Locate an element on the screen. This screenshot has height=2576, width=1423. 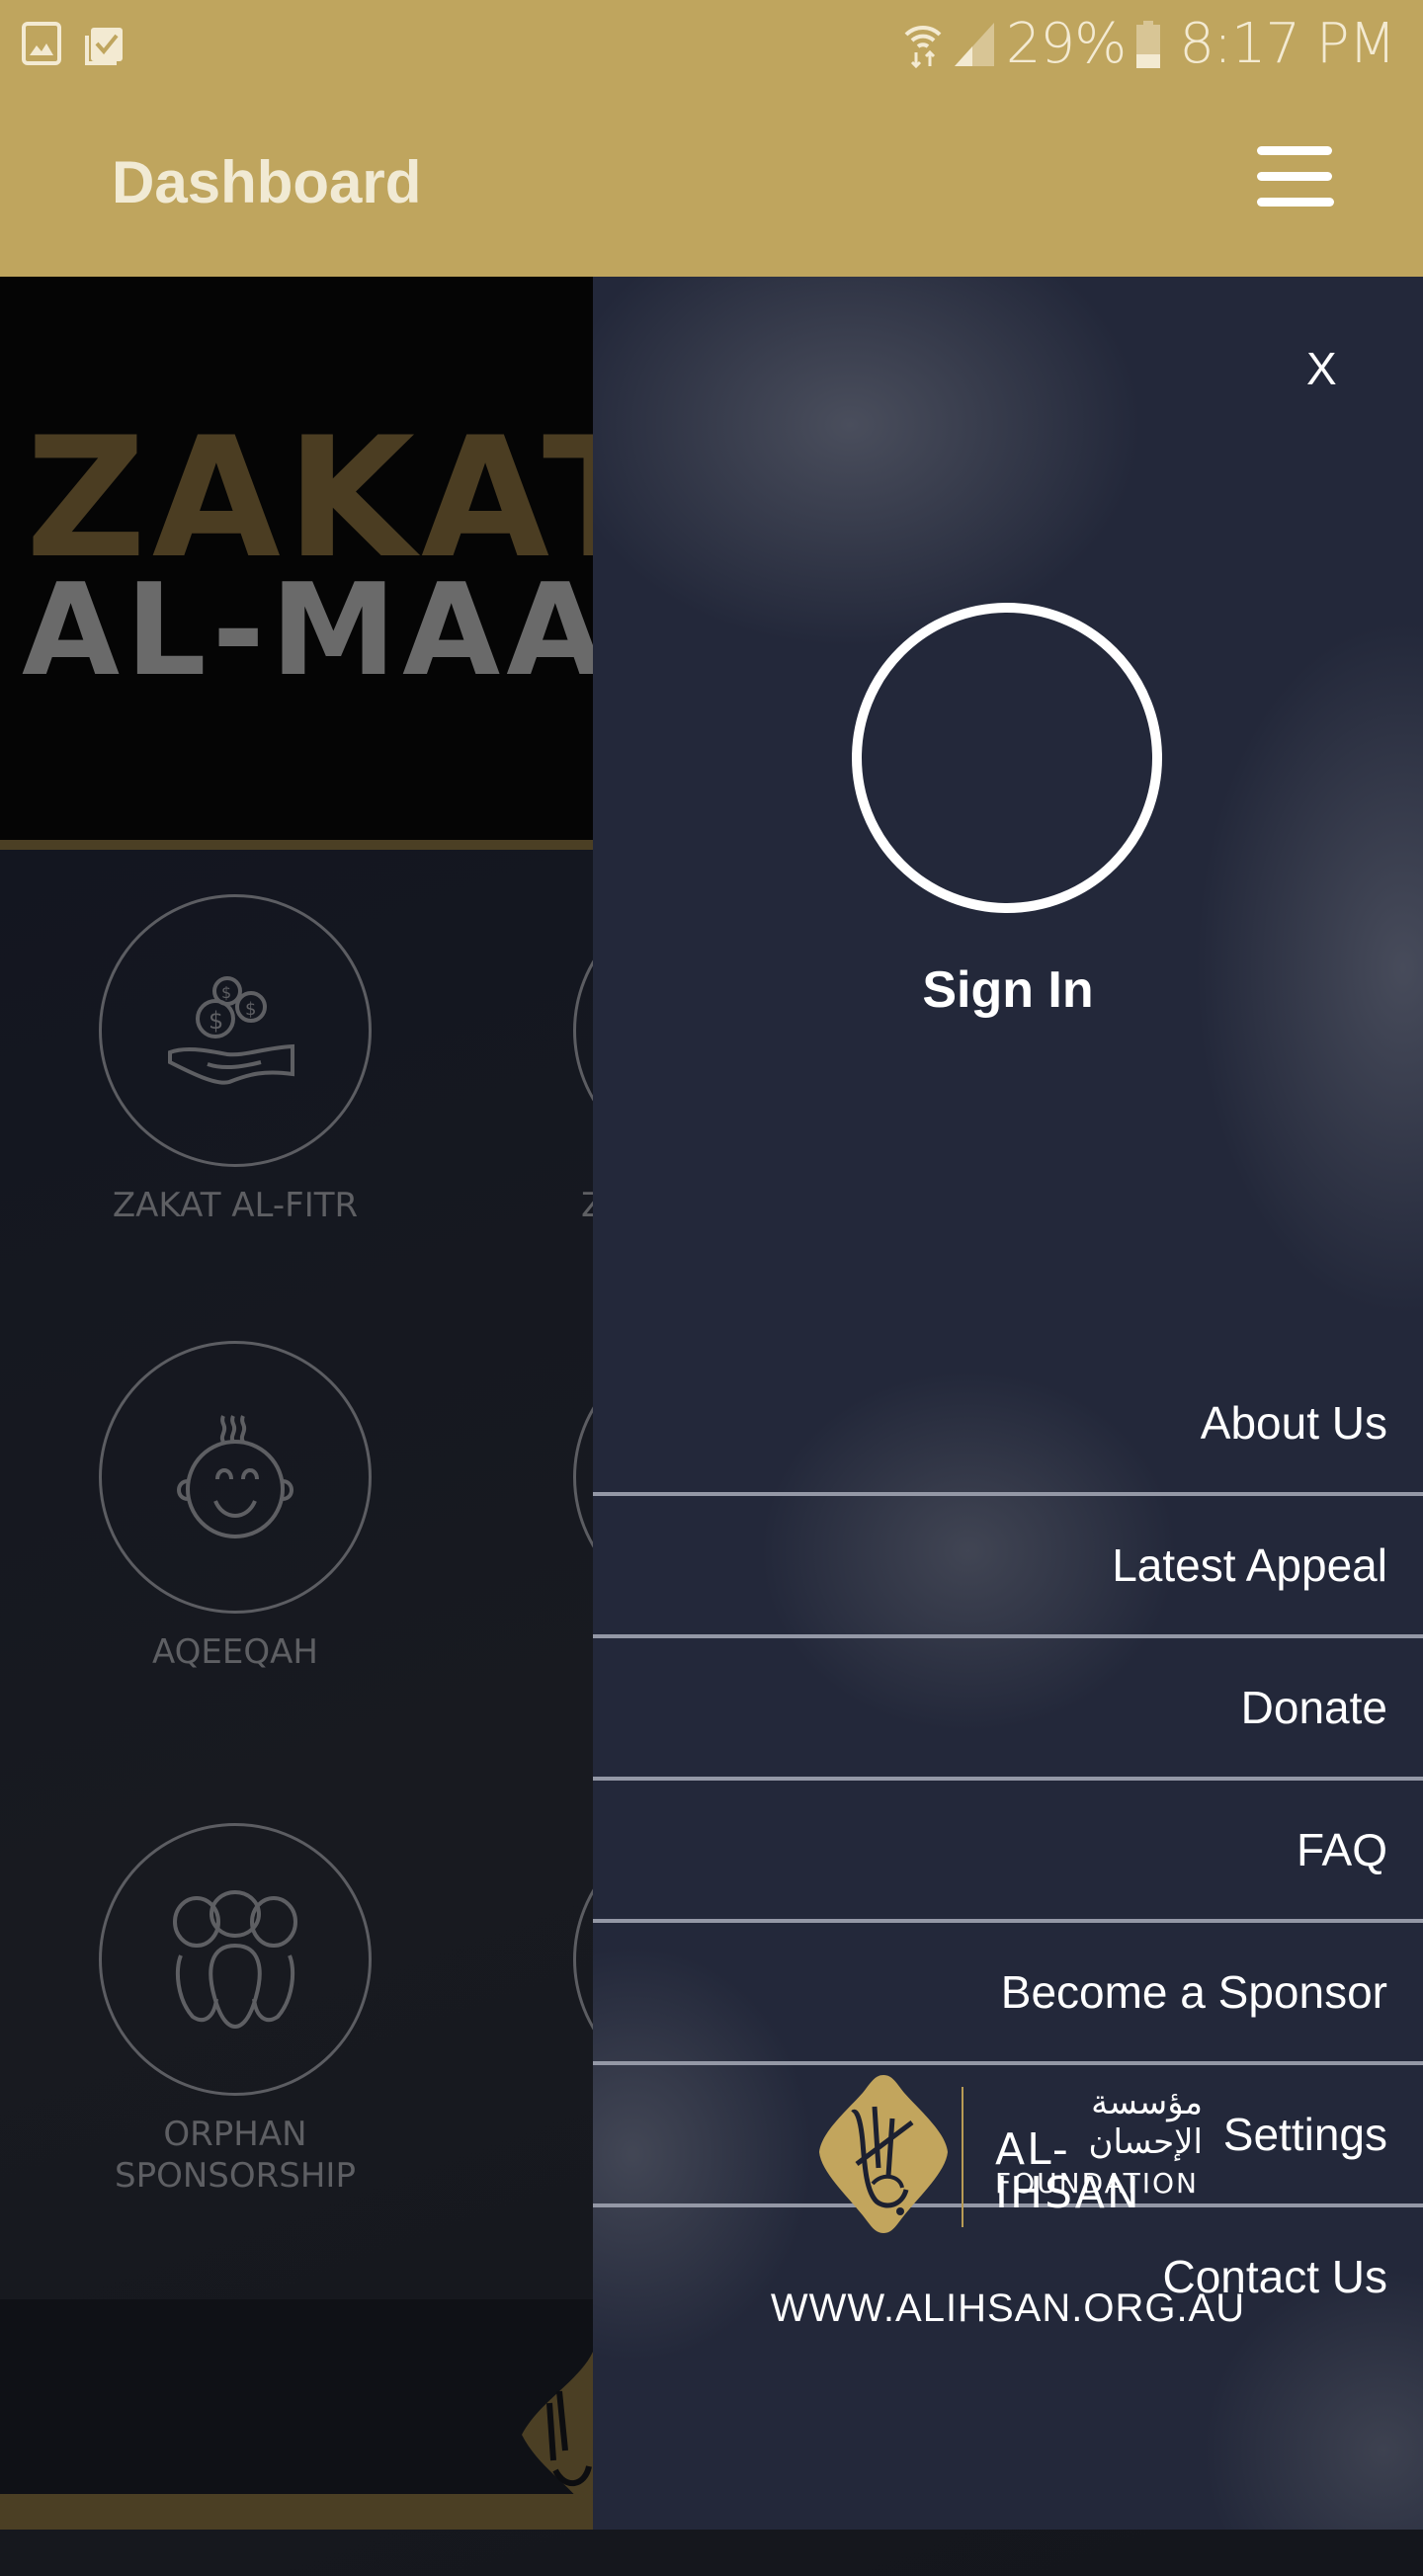
baby-face-icon is located at coordinates (235, 1476).